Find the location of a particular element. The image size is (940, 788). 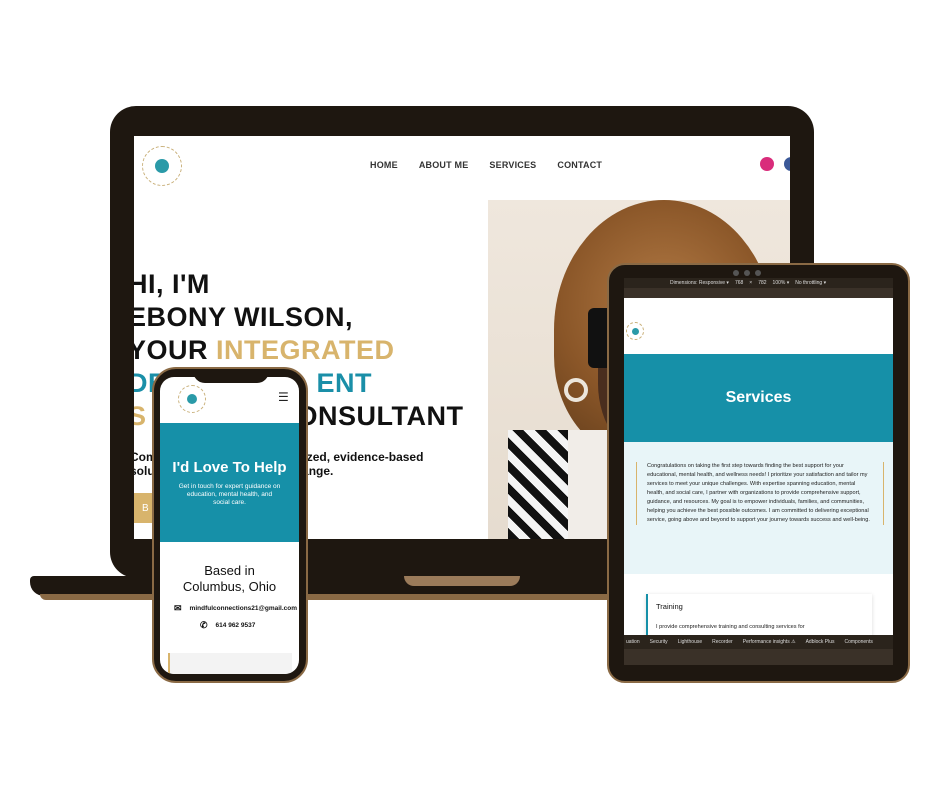

devtools-tab-recorder: Recorder is located at coordinates (722, 642).